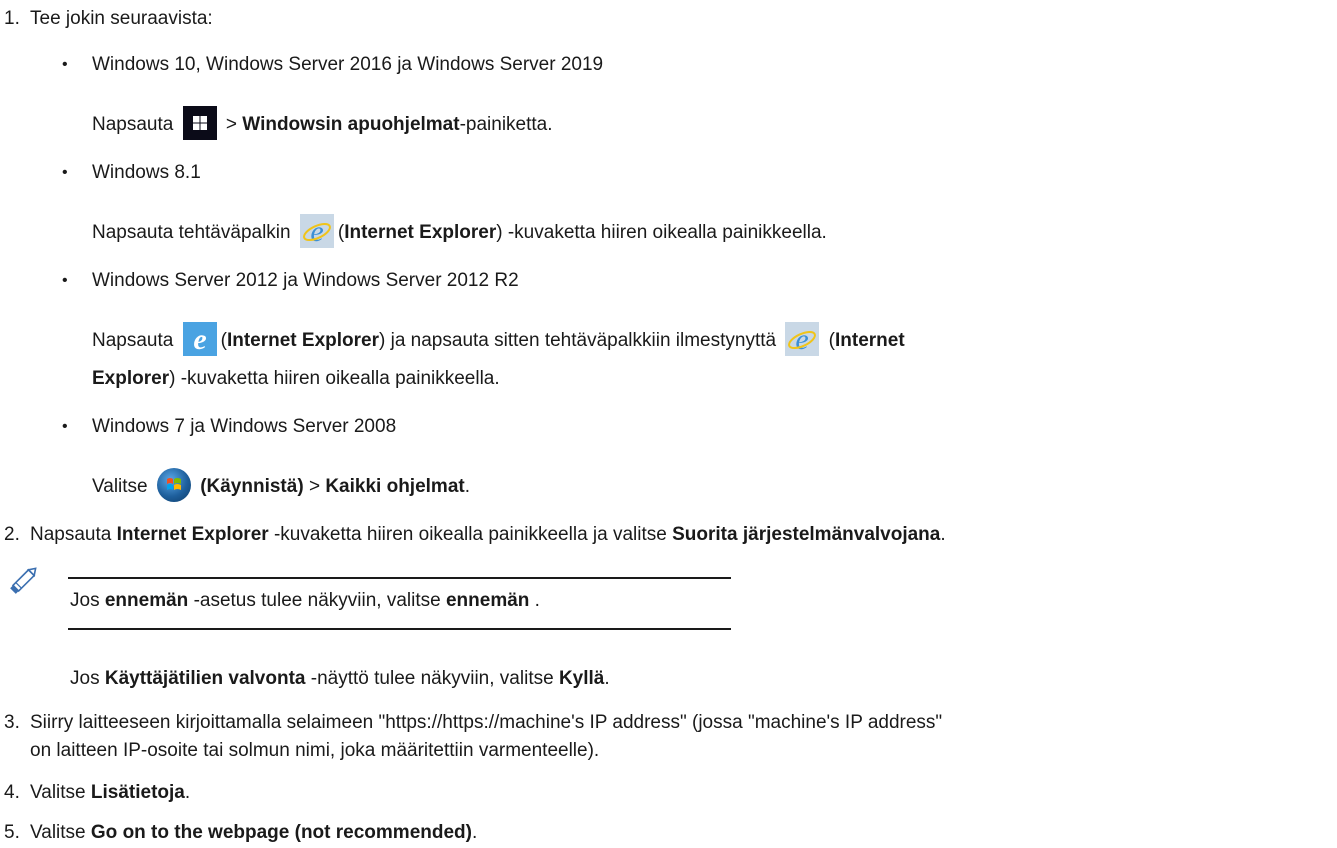 This screenshot has width=1337, height=848. Describe the element at coordinates (252, 487) in the screenshot. I see `bold-term: (Käynnistä)` at that location.